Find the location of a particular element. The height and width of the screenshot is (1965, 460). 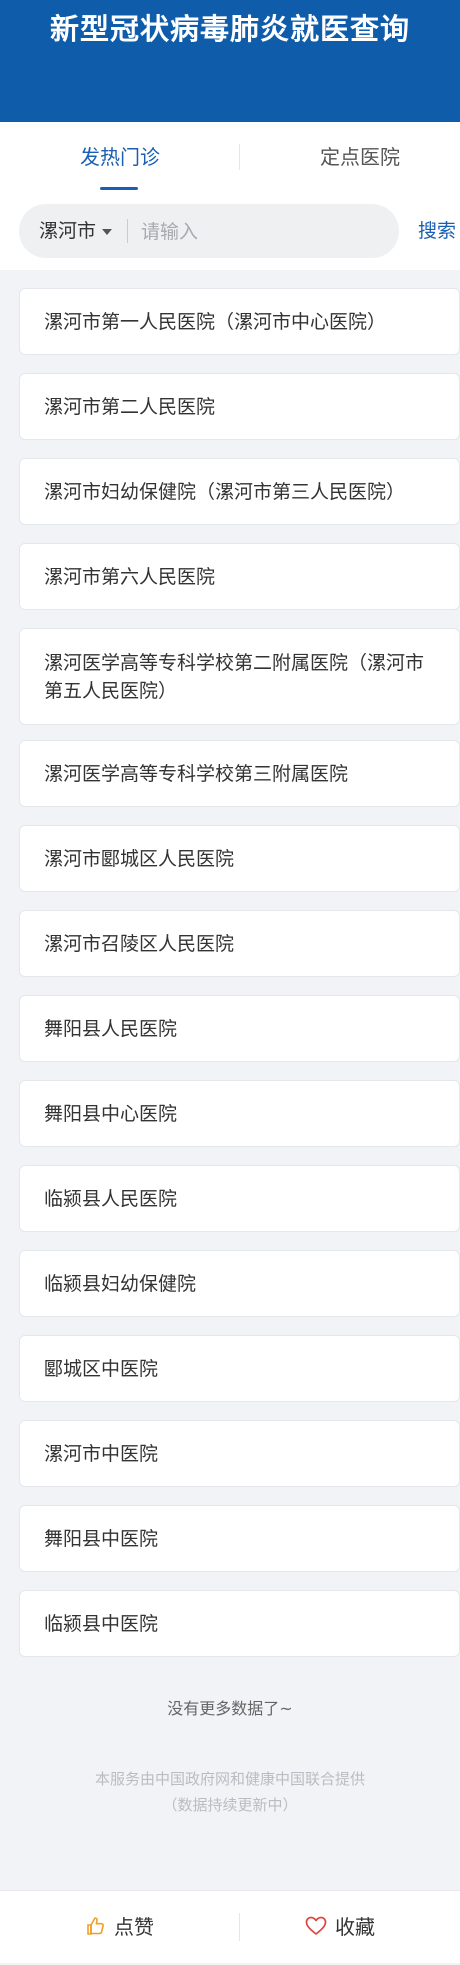

like-label: 点赞 is located at coordinates (134, 1927).